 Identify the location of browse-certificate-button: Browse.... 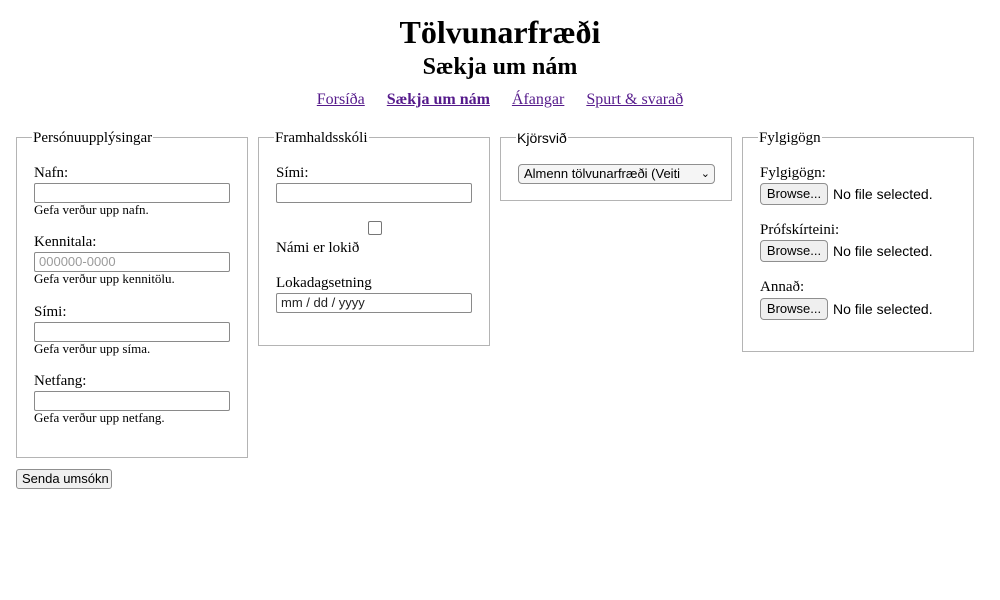
(794, 251).